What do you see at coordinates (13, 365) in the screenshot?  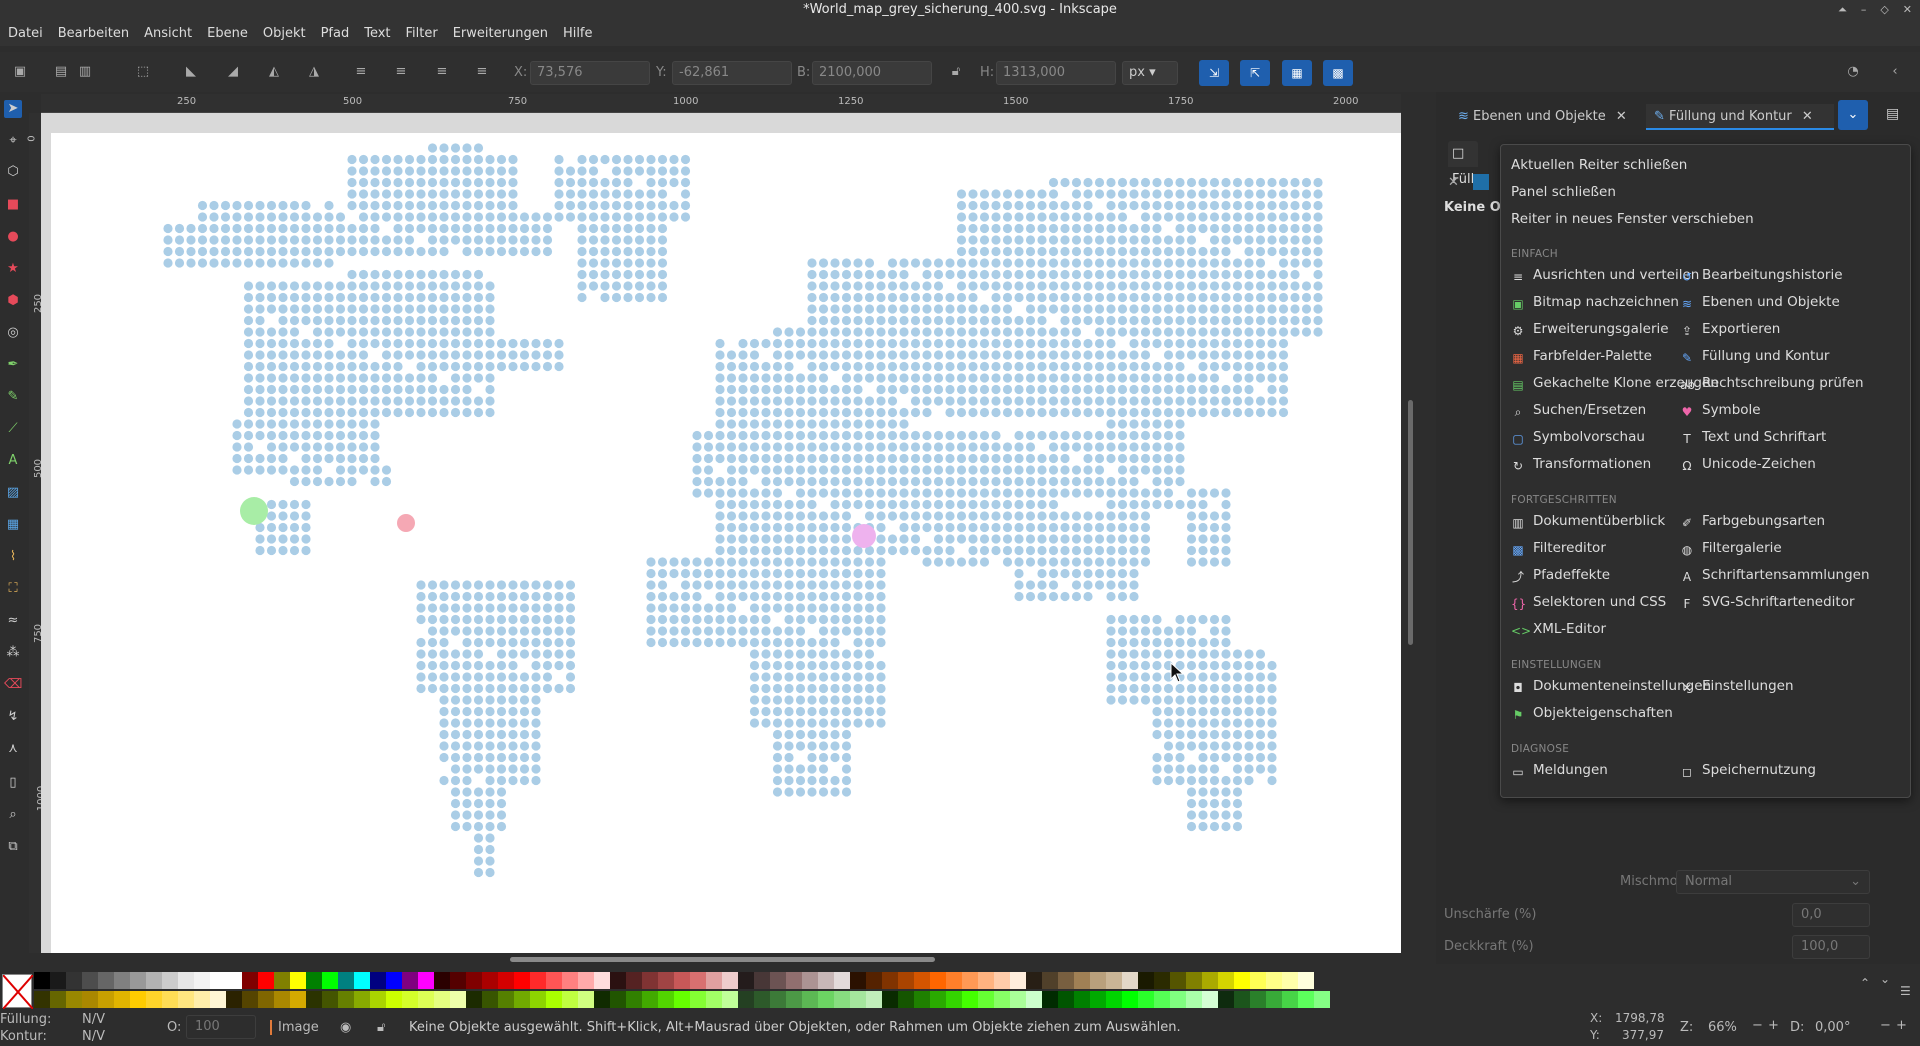 I see `pen-tool-icon: ✒` at bounding box center [13, 365].